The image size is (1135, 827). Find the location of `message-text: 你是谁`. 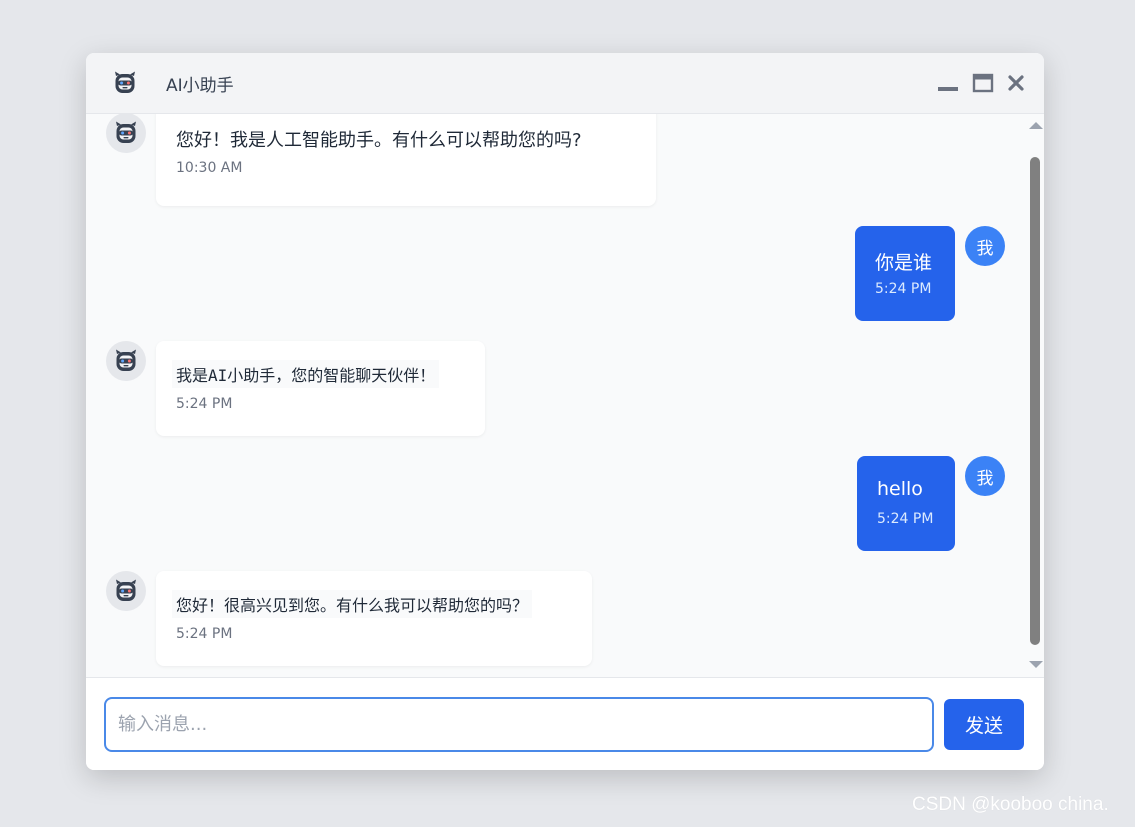

message-text: 你是谁 is located at coordinates (904, 263).